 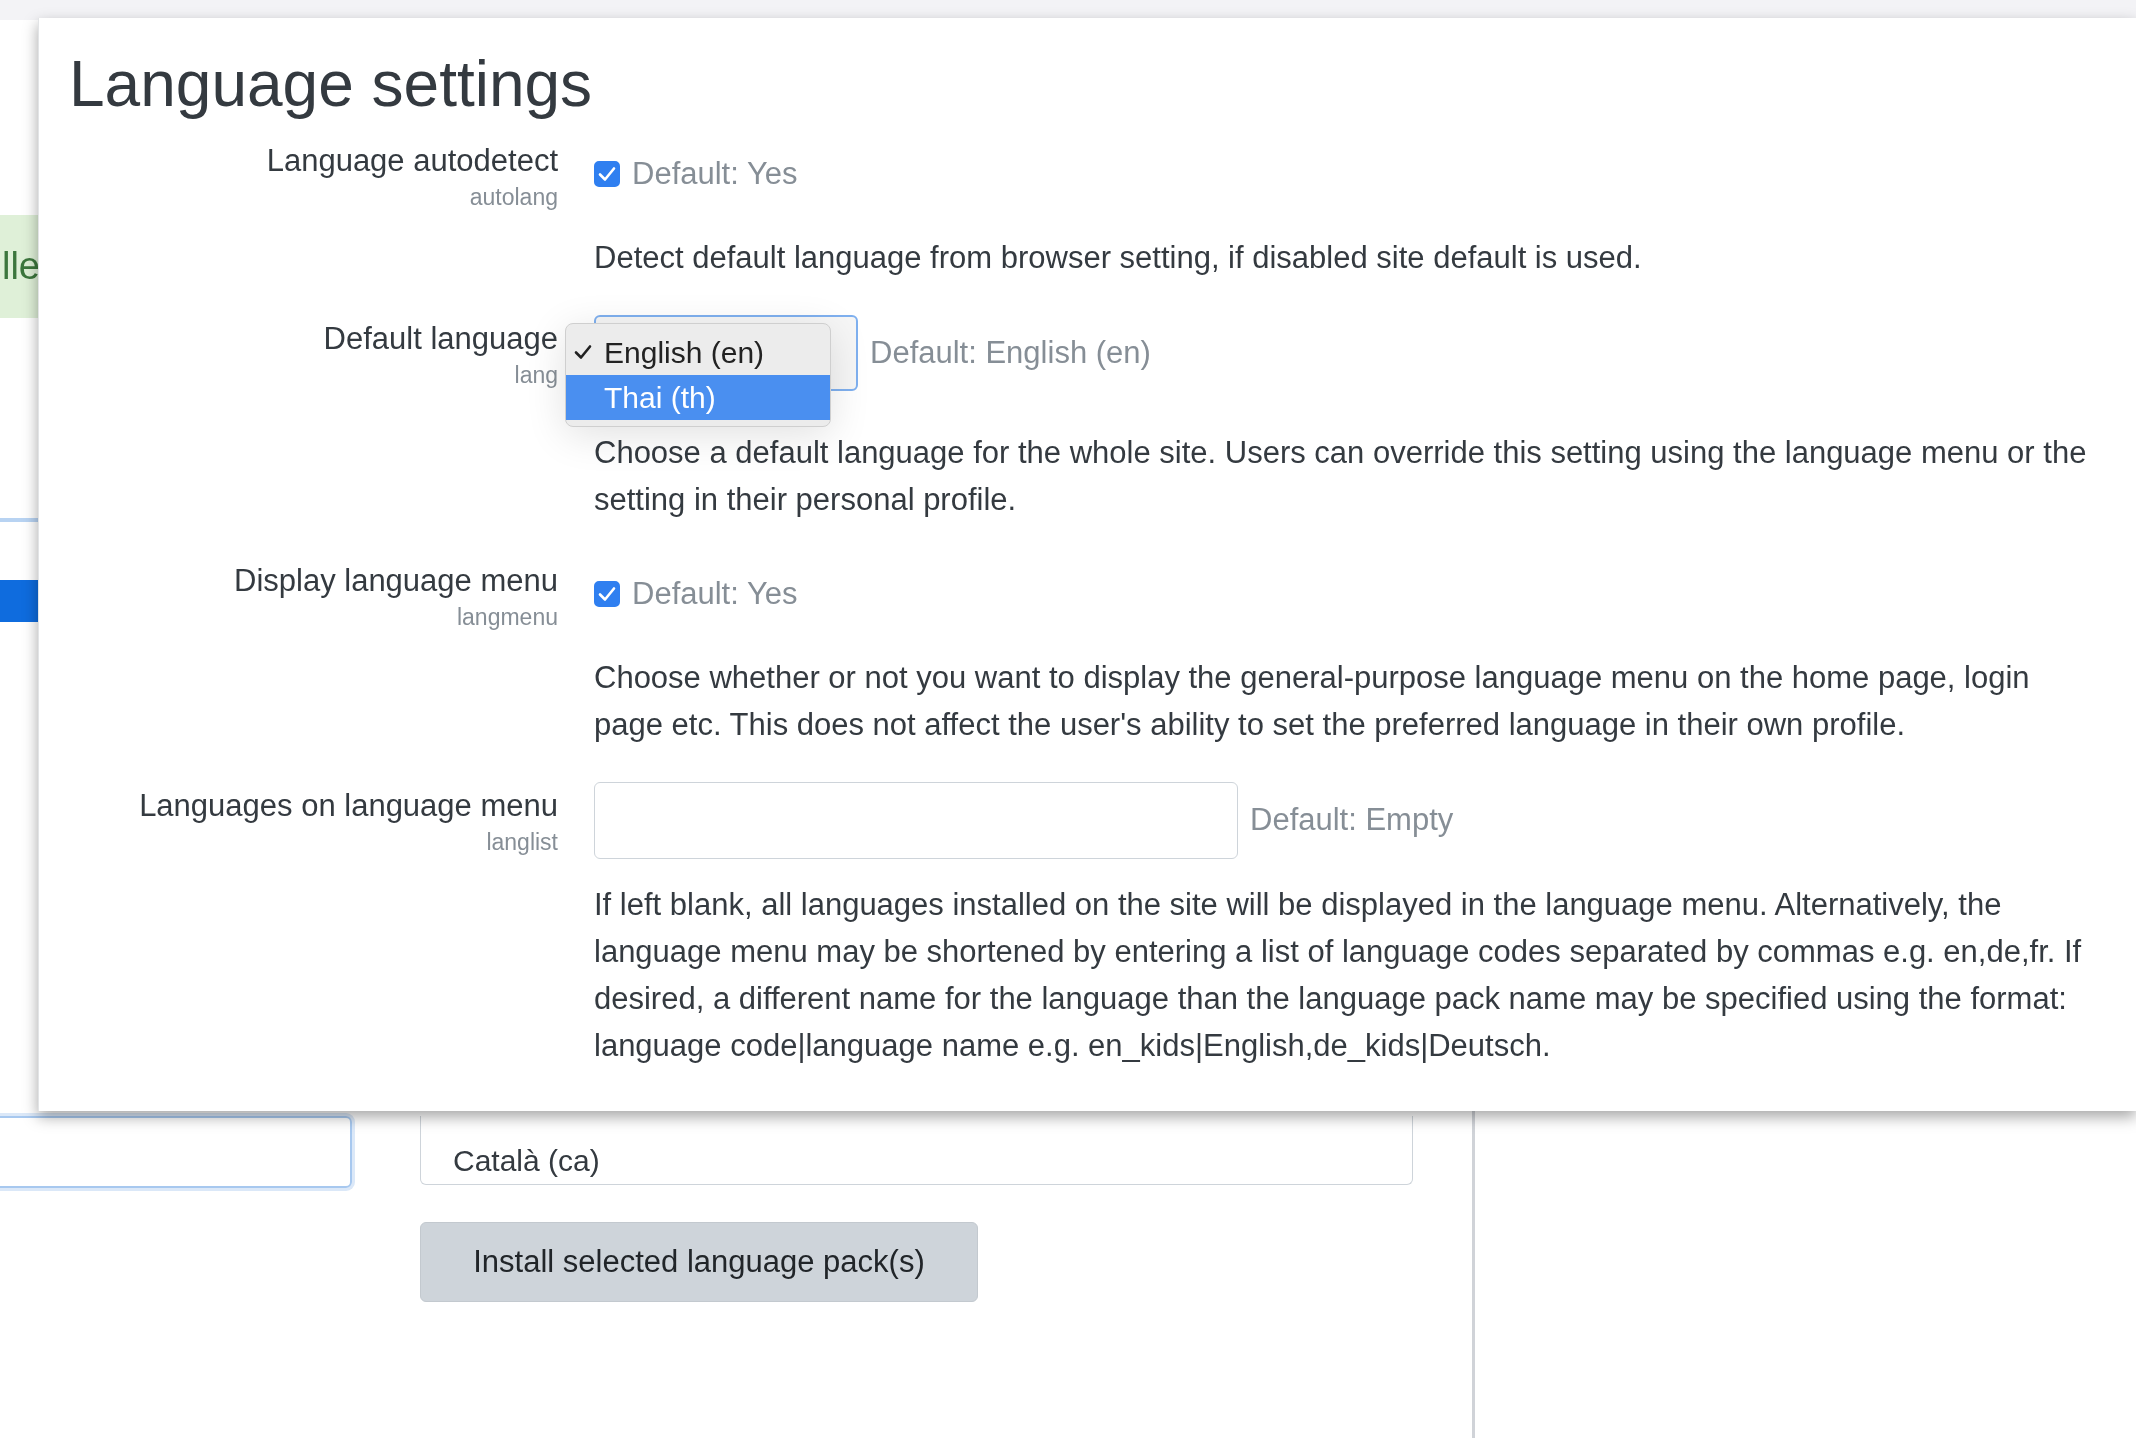 I want to click on list-box, so click(x=176, y=1152).